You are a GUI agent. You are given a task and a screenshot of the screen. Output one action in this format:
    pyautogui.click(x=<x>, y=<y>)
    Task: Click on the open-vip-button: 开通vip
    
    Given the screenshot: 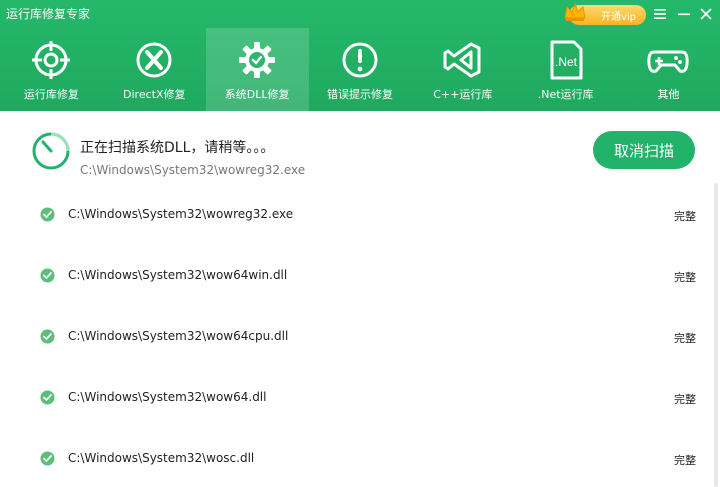 What is the action you would take?
    pyautogui.click(x=605, y=13)
    